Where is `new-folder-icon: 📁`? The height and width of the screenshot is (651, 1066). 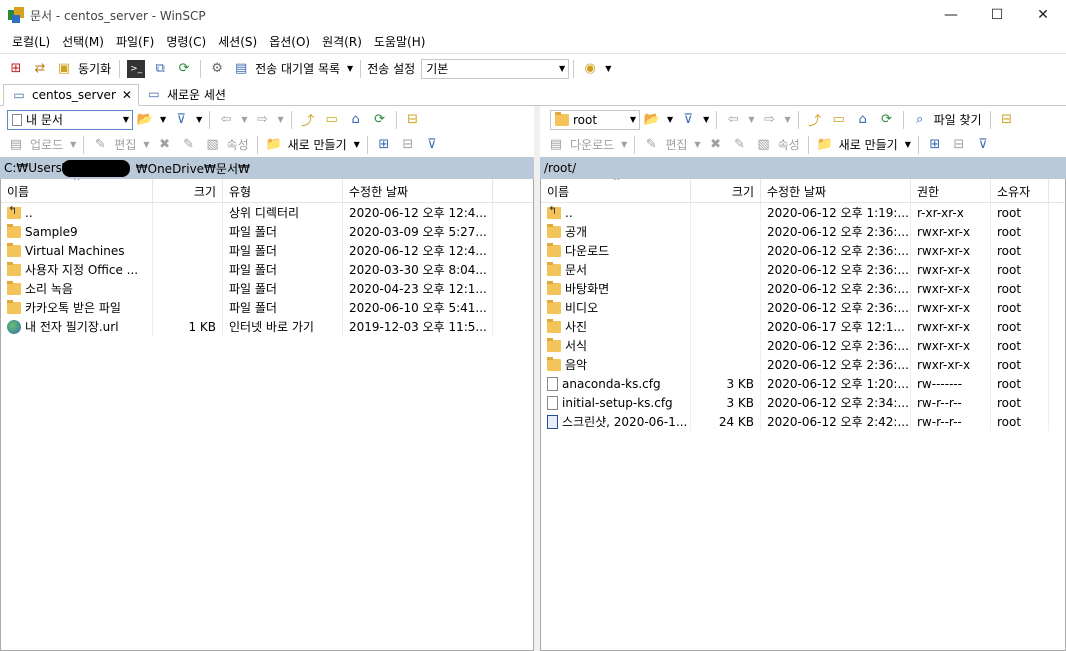
new-folder-icon: 📁 is located at coordinates (825, 145).